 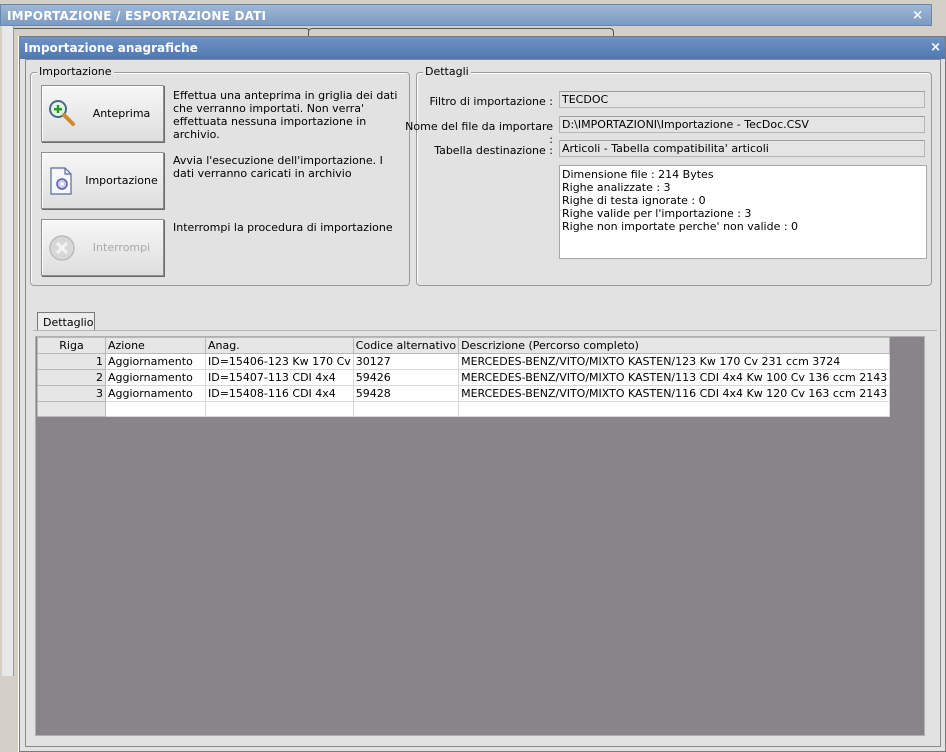 What do you see at coordinates (8, 351) in the screenshot?
I see `outer-window-frame` at bounding box center [8, 351].